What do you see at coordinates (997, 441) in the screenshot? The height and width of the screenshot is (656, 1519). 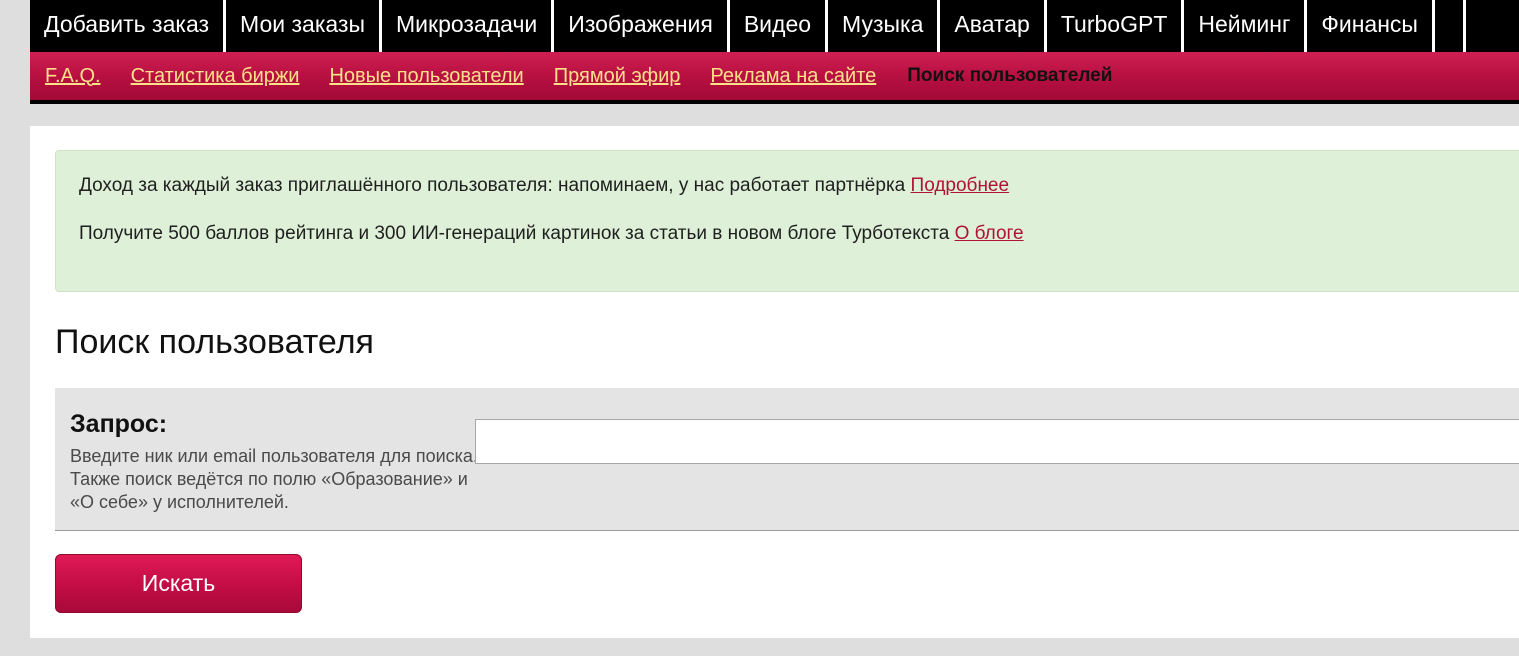 I see `query-input` at bounding box center [997, 441].